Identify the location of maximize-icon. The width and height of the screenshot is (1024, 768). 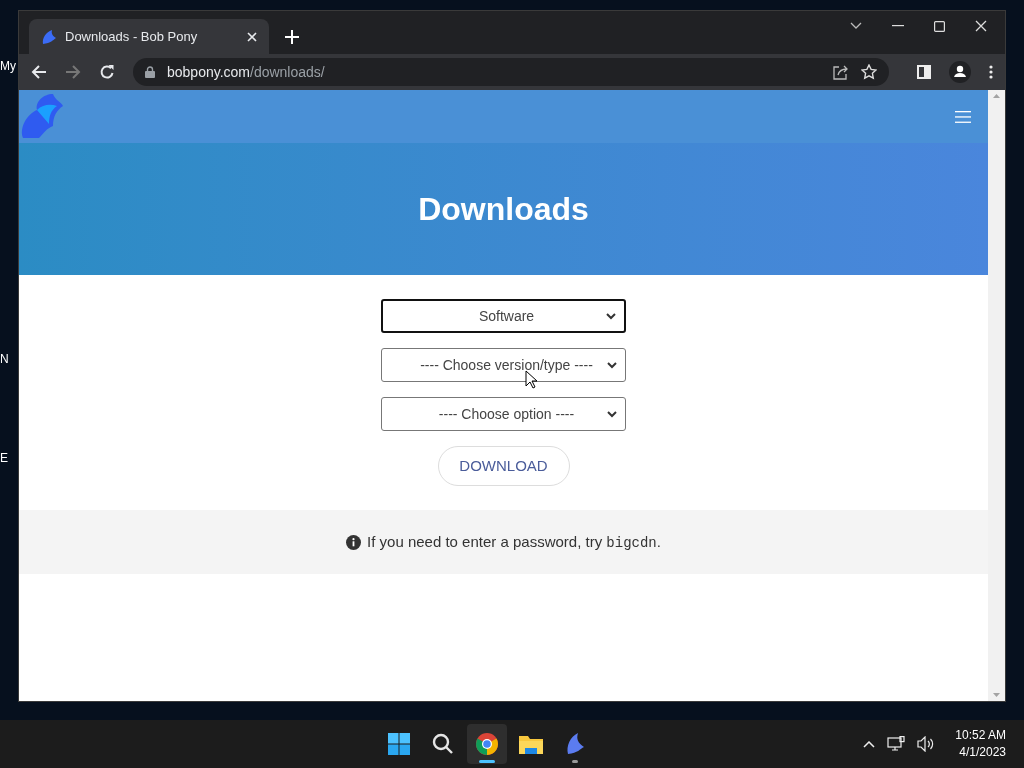
(939, 26).